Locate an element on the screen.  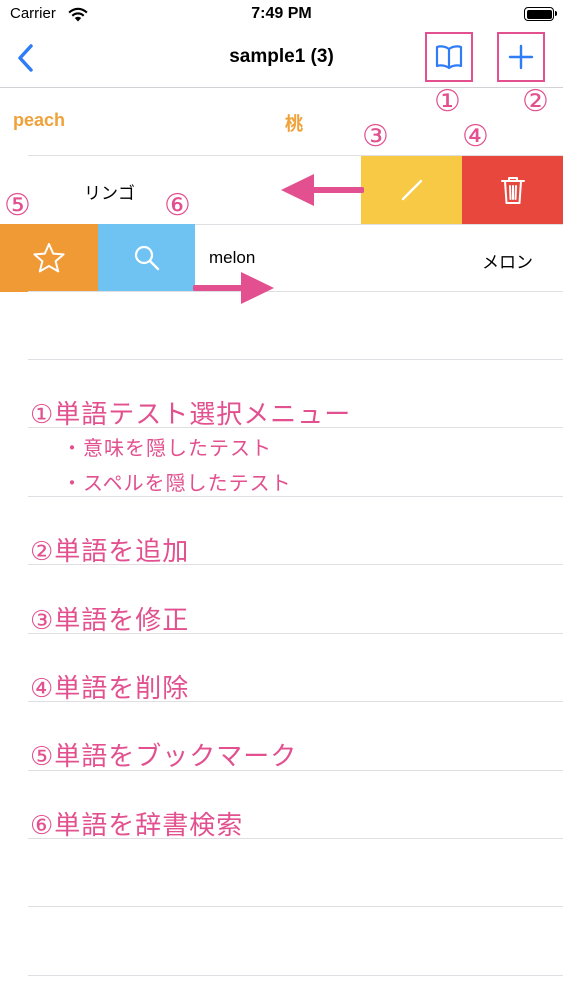
table-row-swiped-right: melon メロン is located at coordinates (281, 258).